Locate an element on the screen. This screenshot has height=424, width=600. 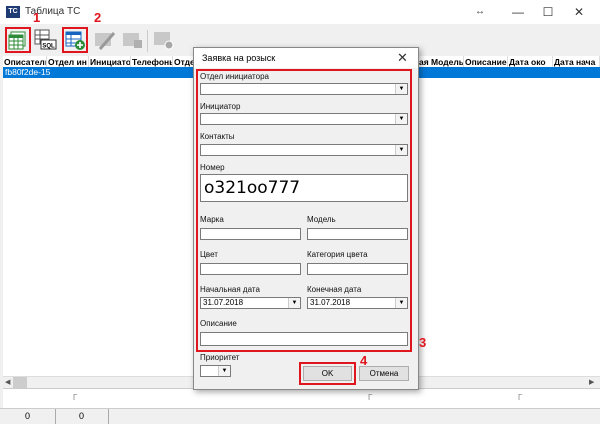
priority-label: Приоритет is located at coordinates (220, 357).